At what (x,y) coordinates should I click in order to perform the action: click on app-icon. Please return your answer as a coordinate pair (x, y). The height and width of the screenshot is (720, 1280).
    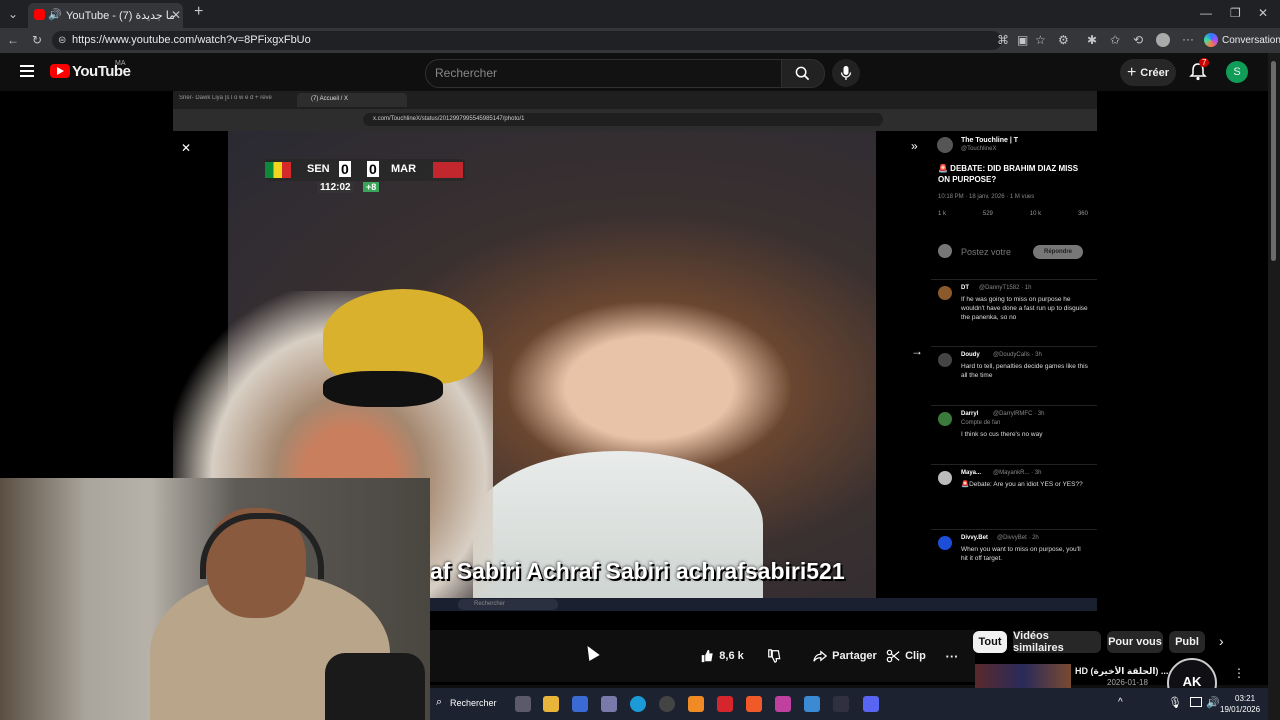
    Looking at the image, I should click on (609, 704).